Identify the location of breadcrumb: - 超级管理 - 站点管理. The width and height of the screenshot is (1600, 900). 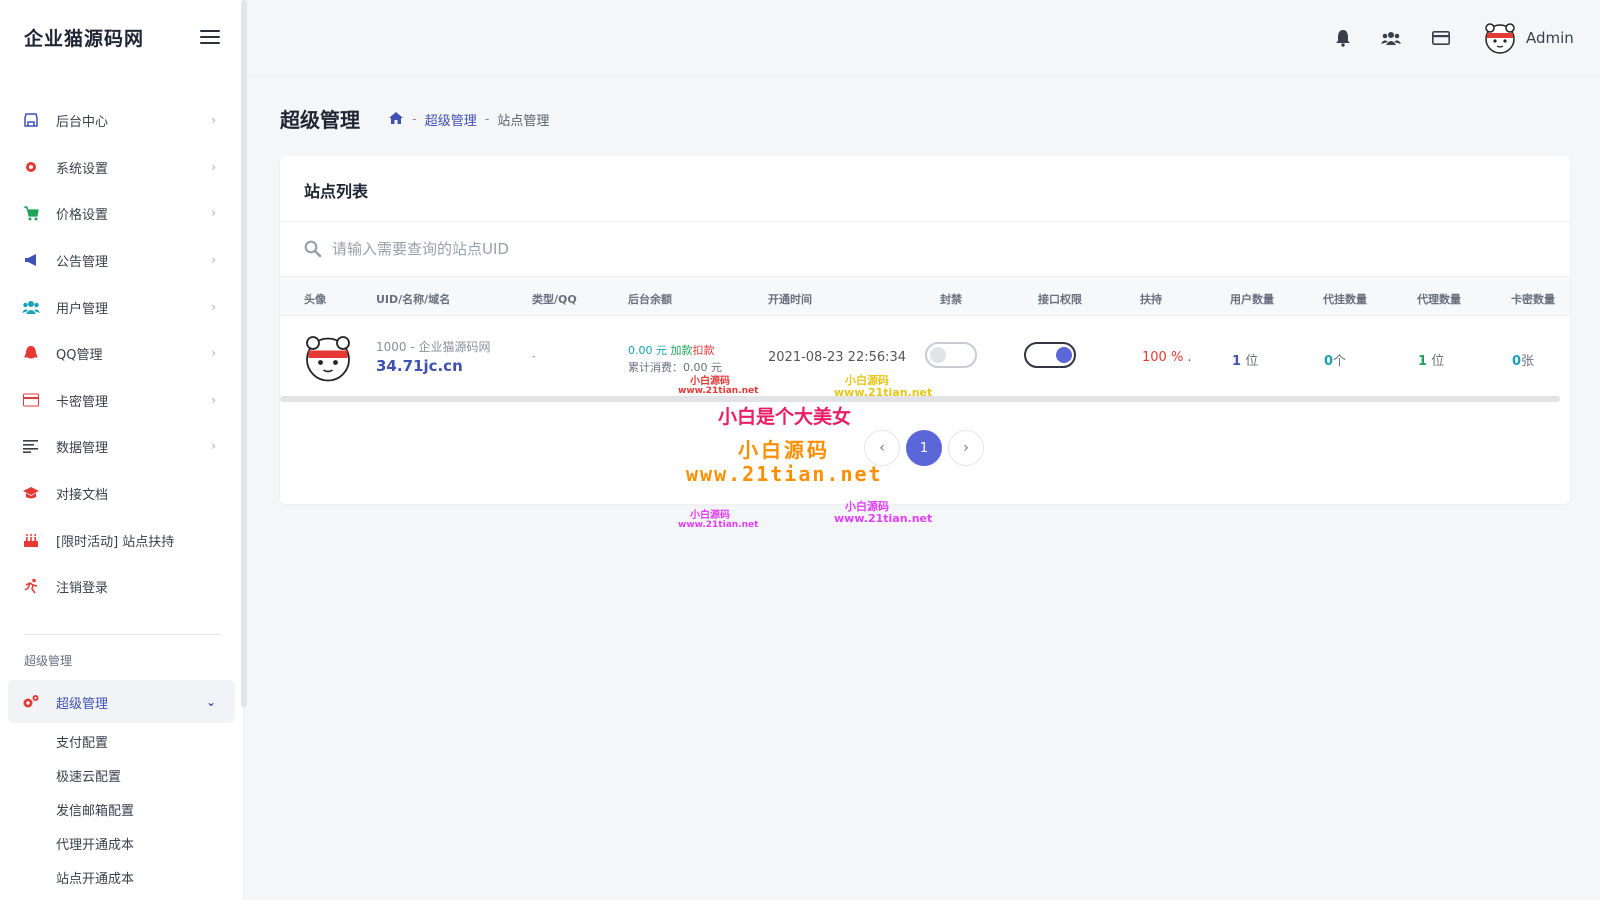
(468, 119).